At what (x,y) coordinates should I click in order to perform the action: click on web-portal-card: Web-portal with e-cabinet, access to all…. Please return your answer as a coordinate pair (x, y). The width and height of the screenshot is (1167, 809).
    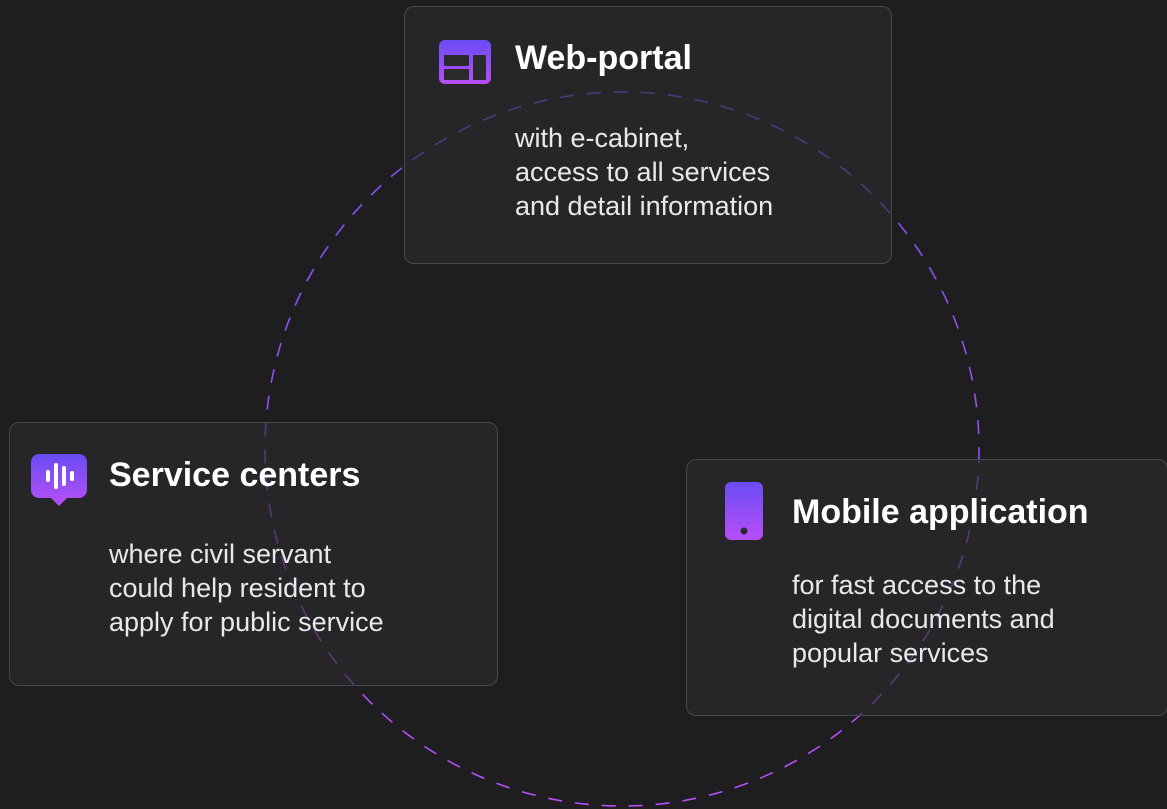
    Looking at the image, I should click on (648, 135).